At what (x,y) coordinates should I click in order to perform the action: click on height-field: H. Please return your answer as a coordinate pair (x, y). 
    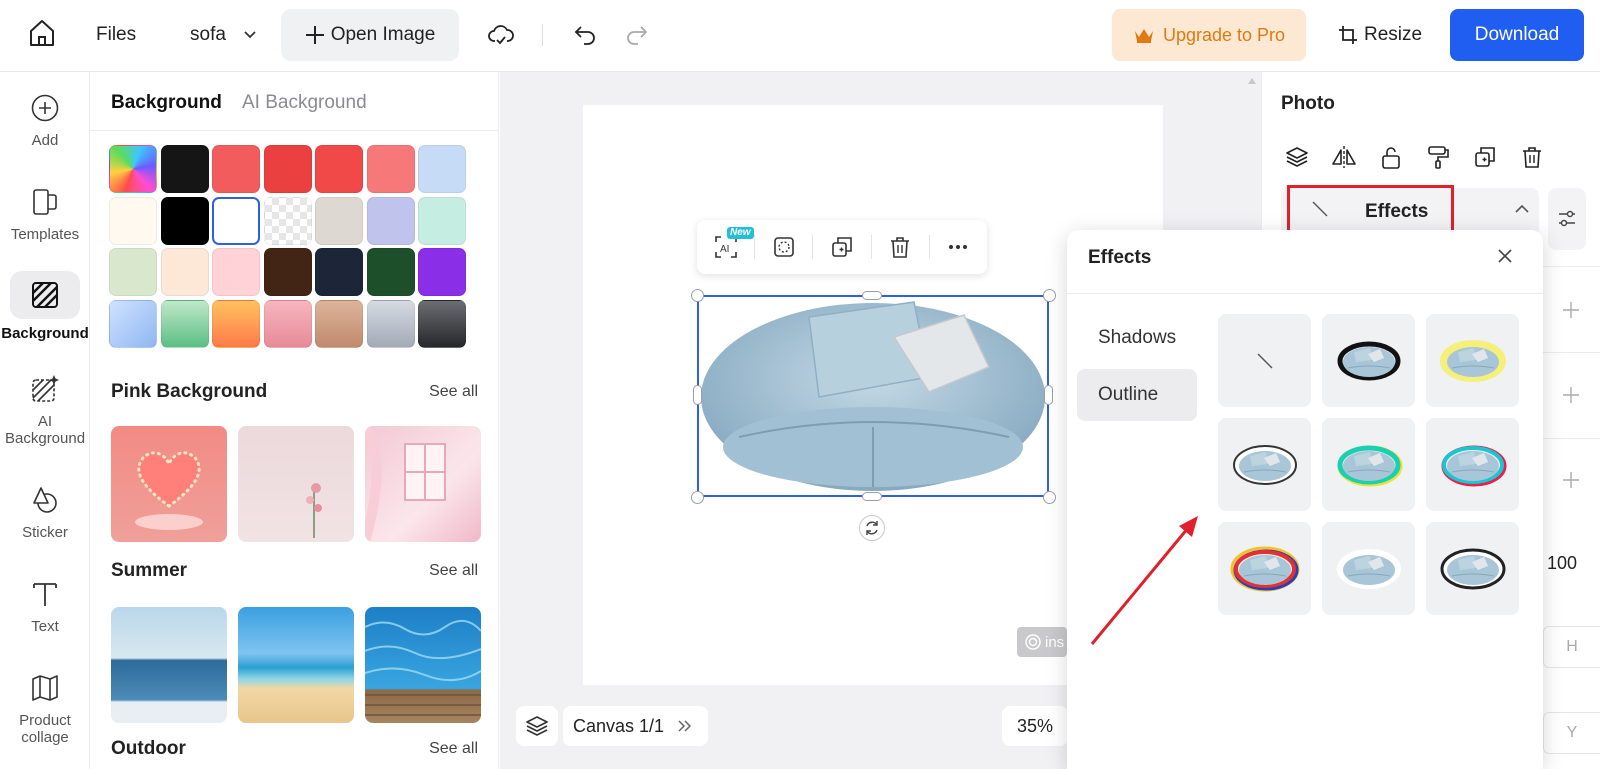
    Looking at the image, I should click on (1571, 647).